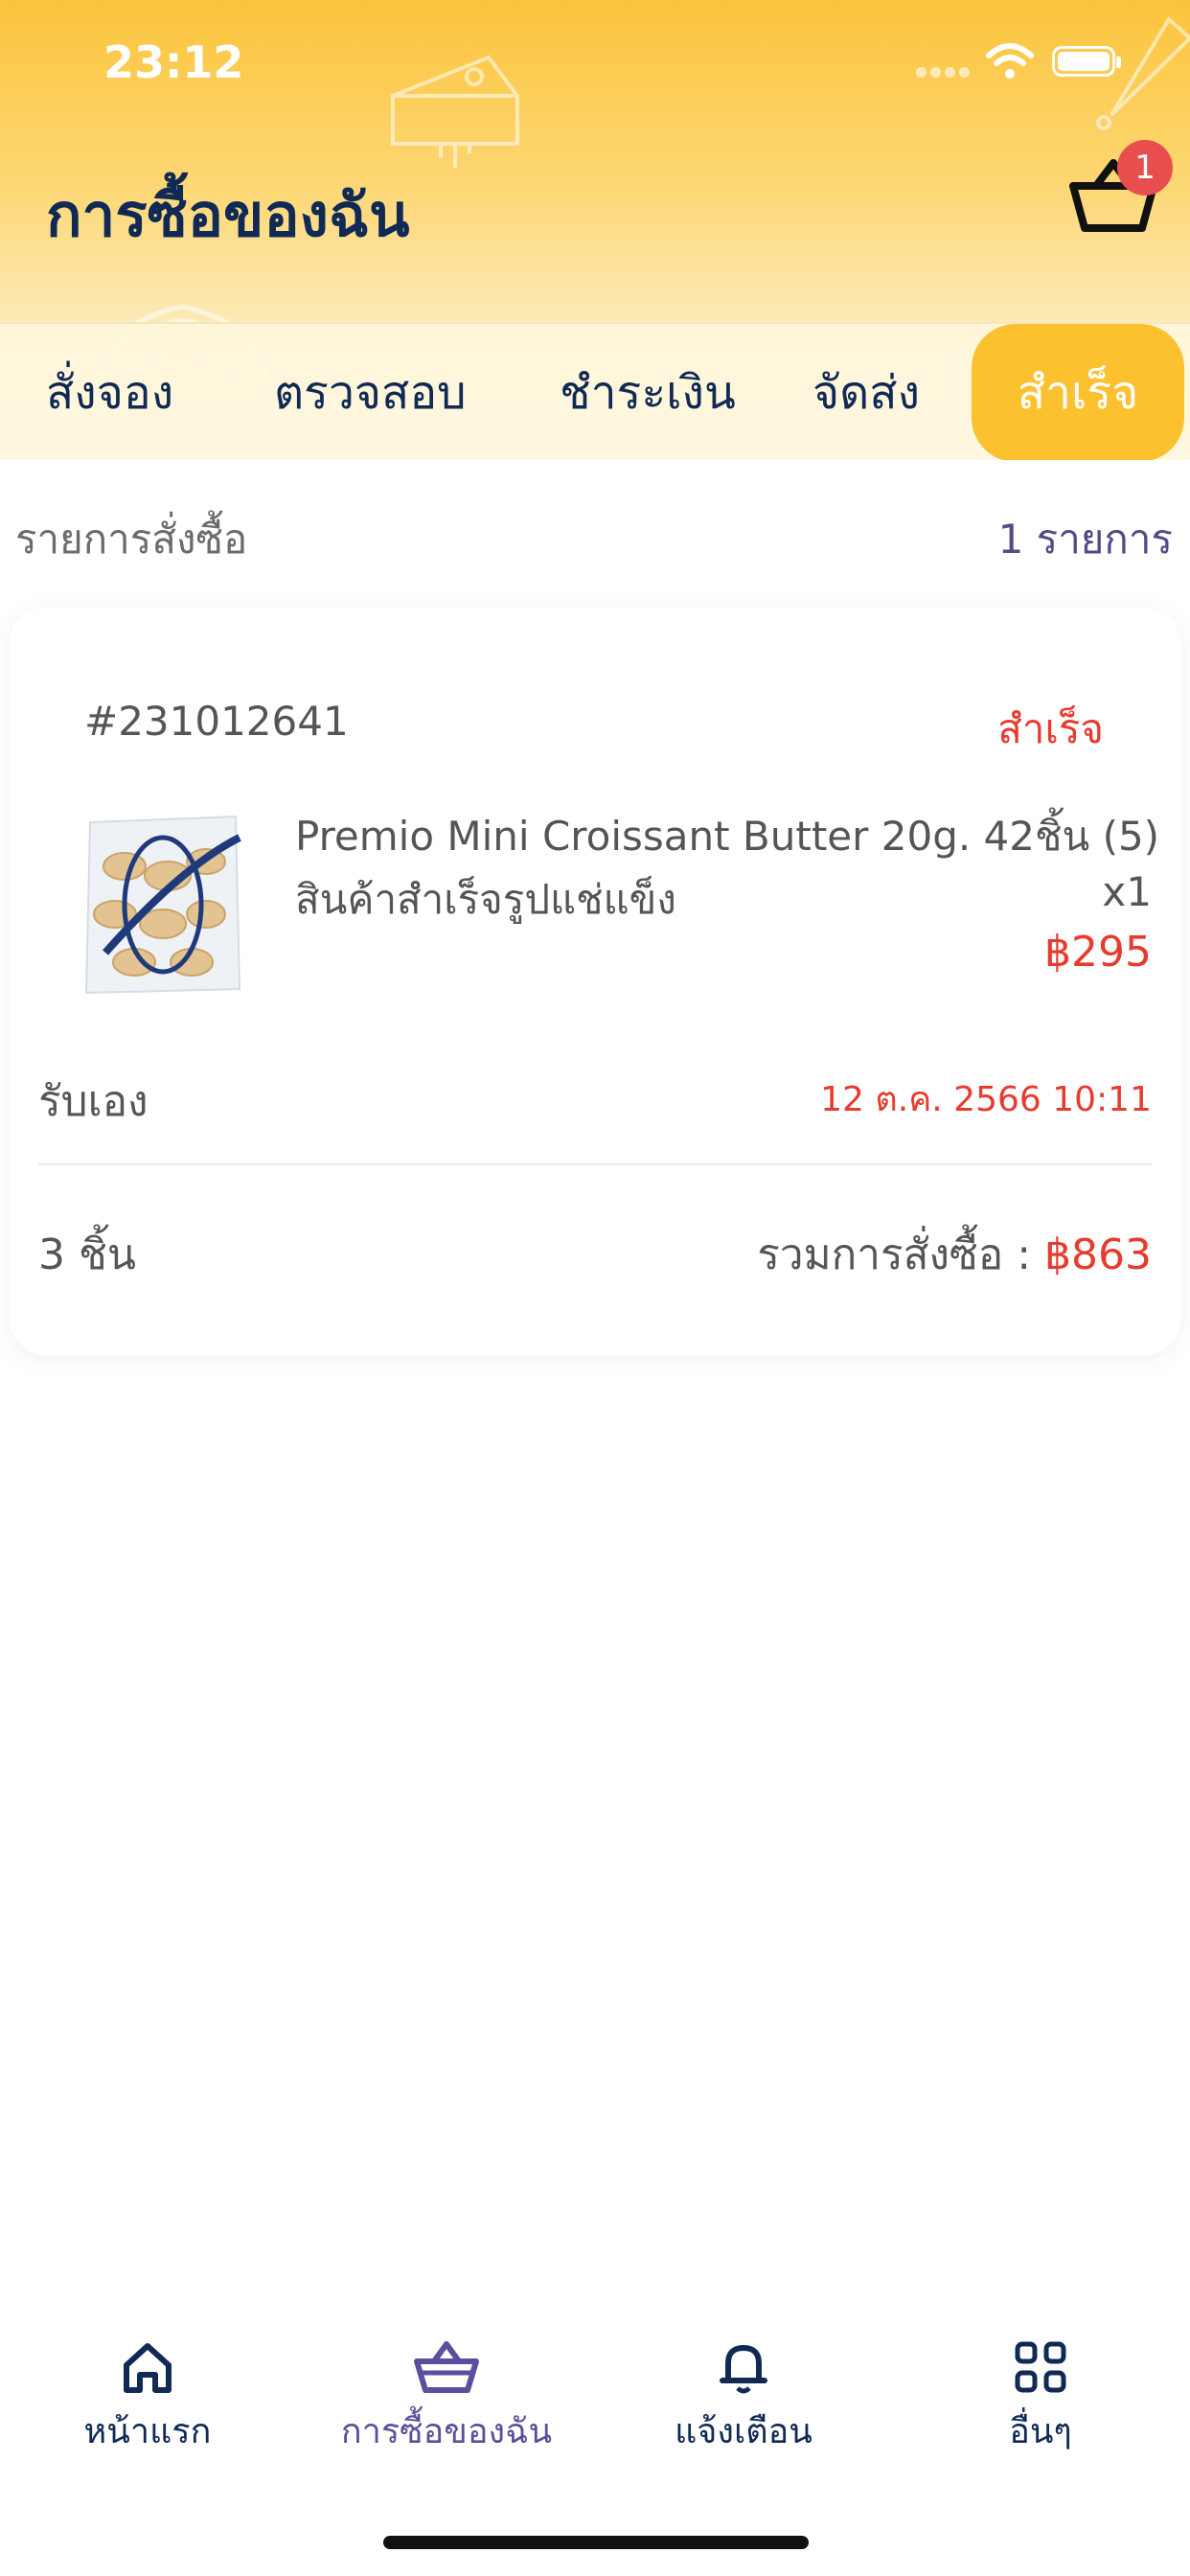 The image size is (1190, 2576). Describe the element at coordinates (1098, 952) in the screenshot. I see `product-price: ฿295` at that location.